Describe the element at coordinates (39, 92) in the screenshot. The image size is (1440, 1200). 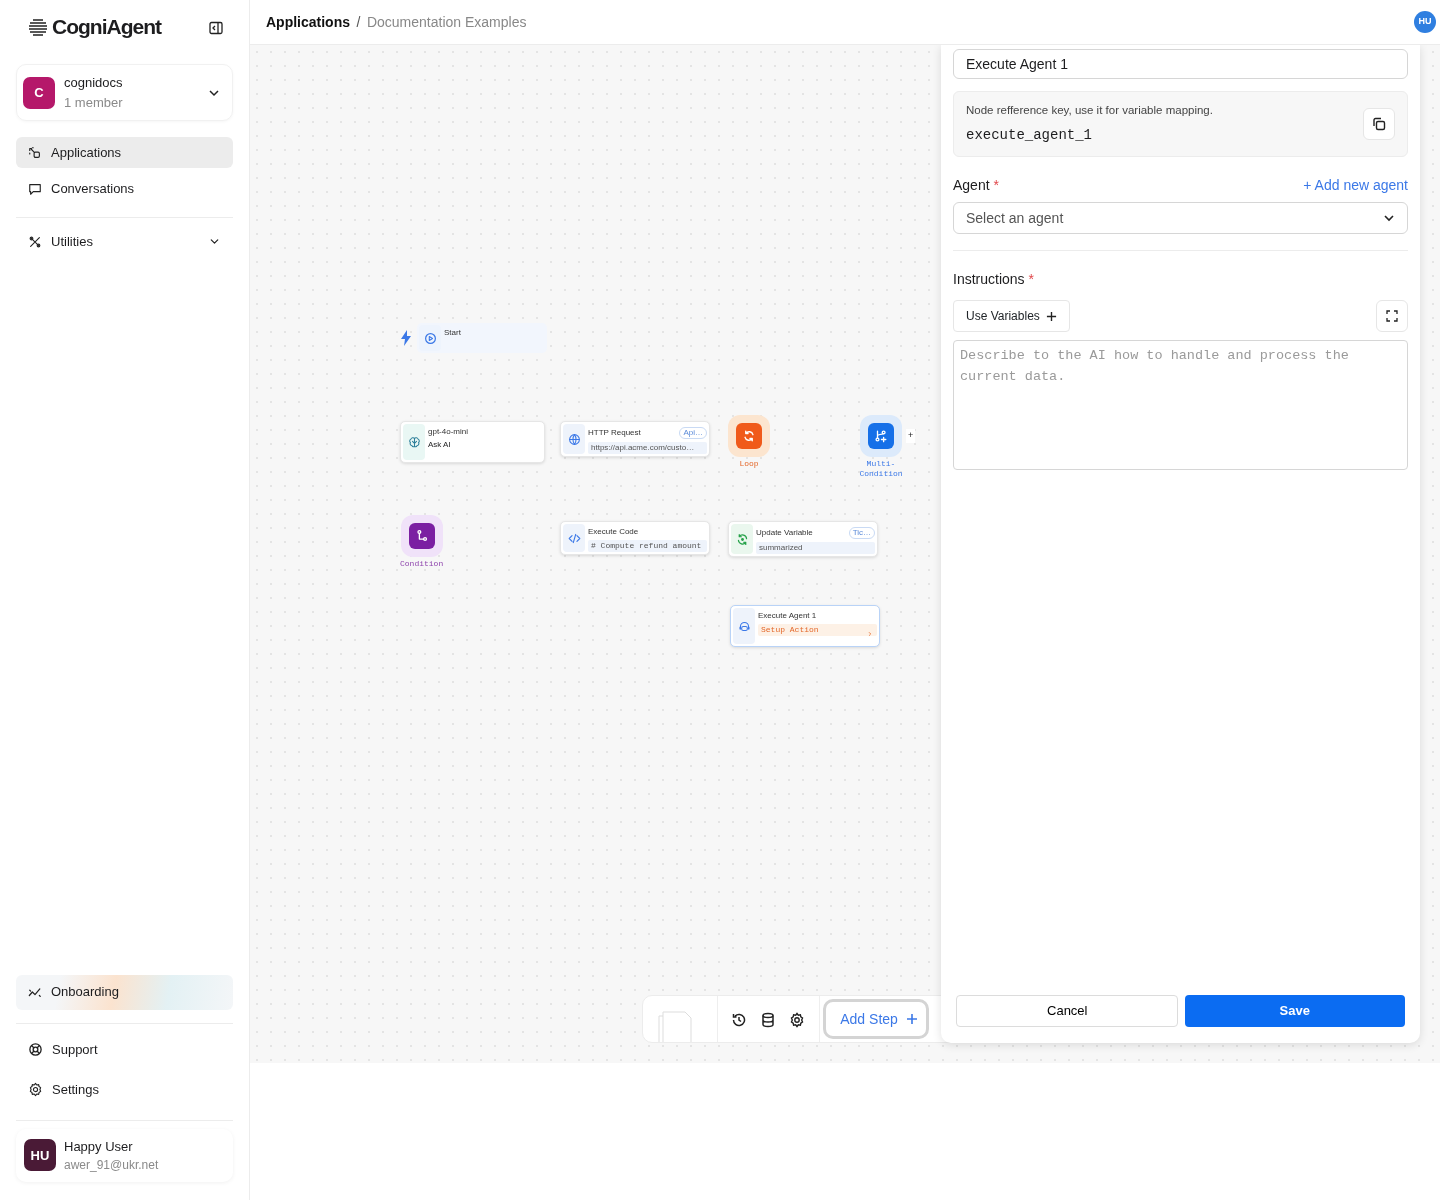
I see `workspace-avatar: C` at that location.